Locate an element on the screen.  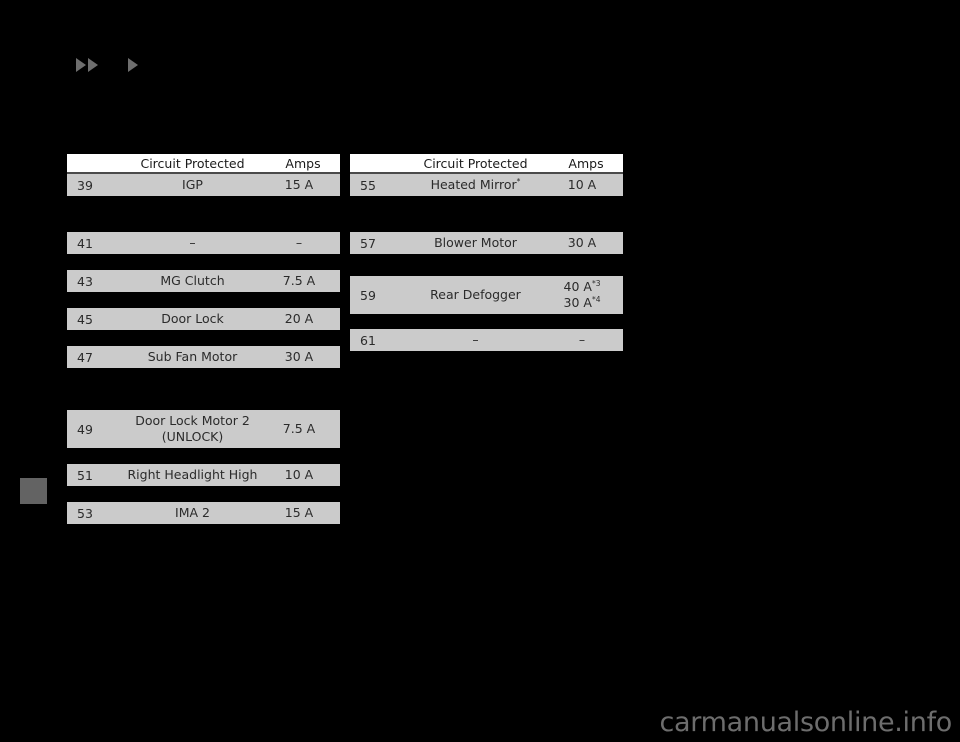
fuse-circuit: Door Lock is located at coordinates (192, 318).